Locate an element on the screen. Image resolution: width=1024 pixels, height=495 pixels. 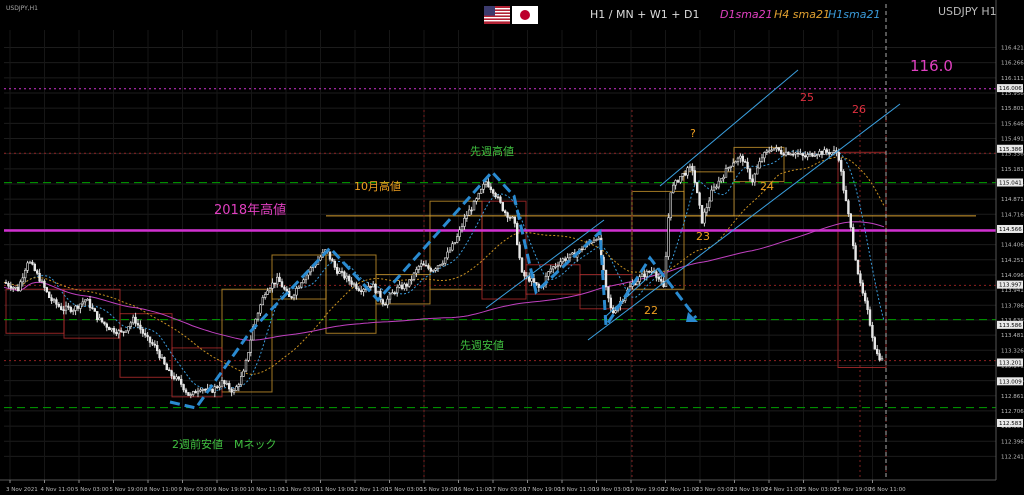
price-tick-label: 116.421 is located at coordinates (1012, 49).